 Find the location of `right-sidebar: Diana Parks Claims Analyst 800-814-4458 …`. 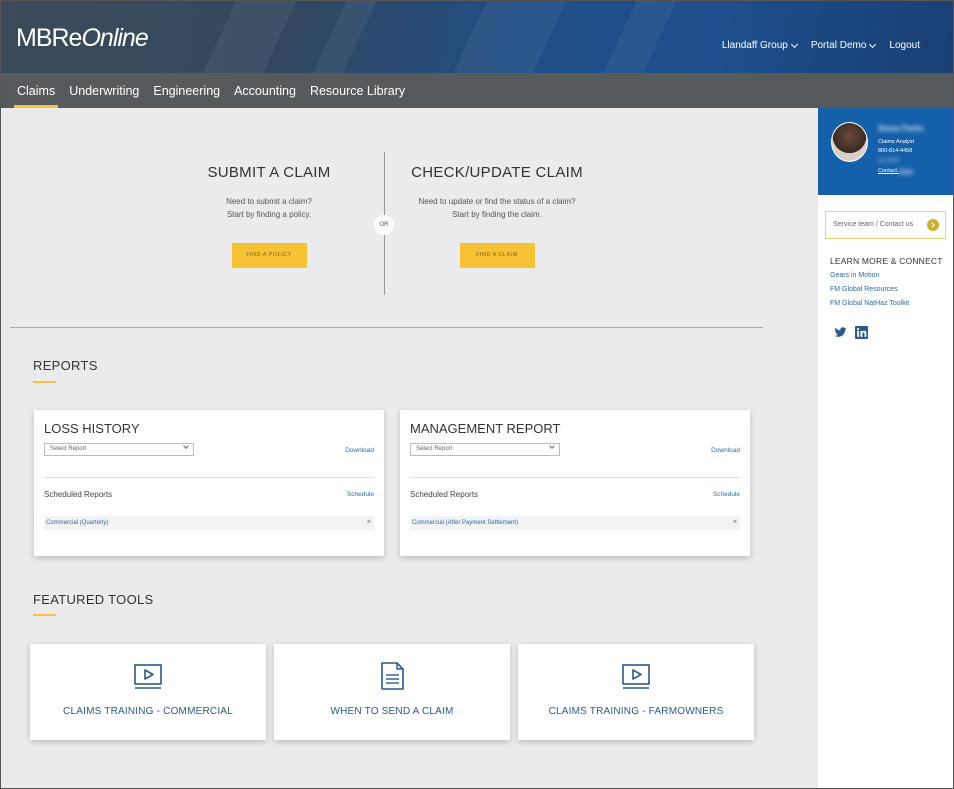

right-sidebar: Diana Parks Claims Analyst 800-814-4458 … is located at coordinates (886, 448).